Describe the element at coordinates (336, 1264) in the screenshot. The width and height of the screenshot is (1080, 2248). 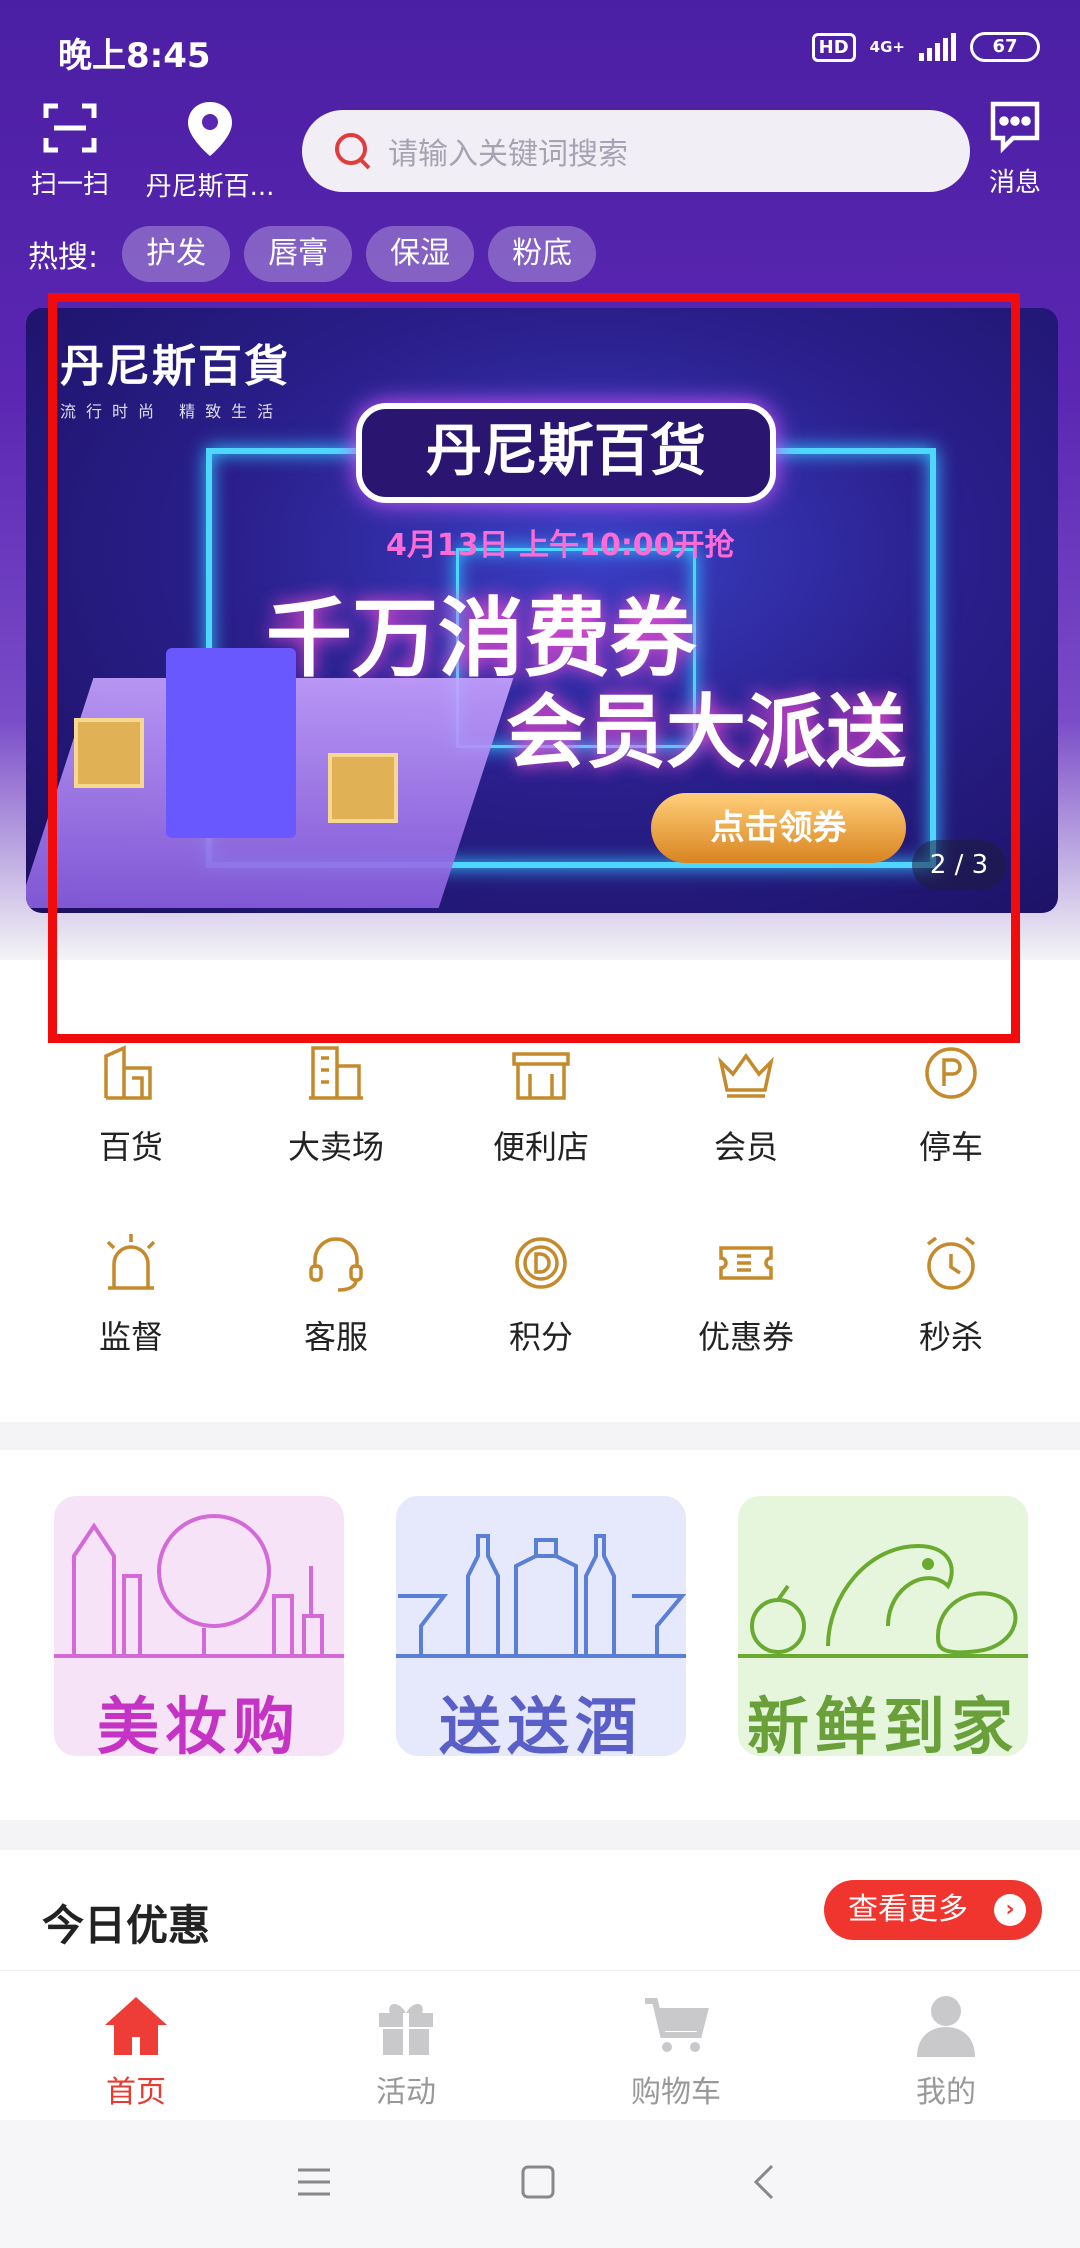
I see `headset-icon` at that location.